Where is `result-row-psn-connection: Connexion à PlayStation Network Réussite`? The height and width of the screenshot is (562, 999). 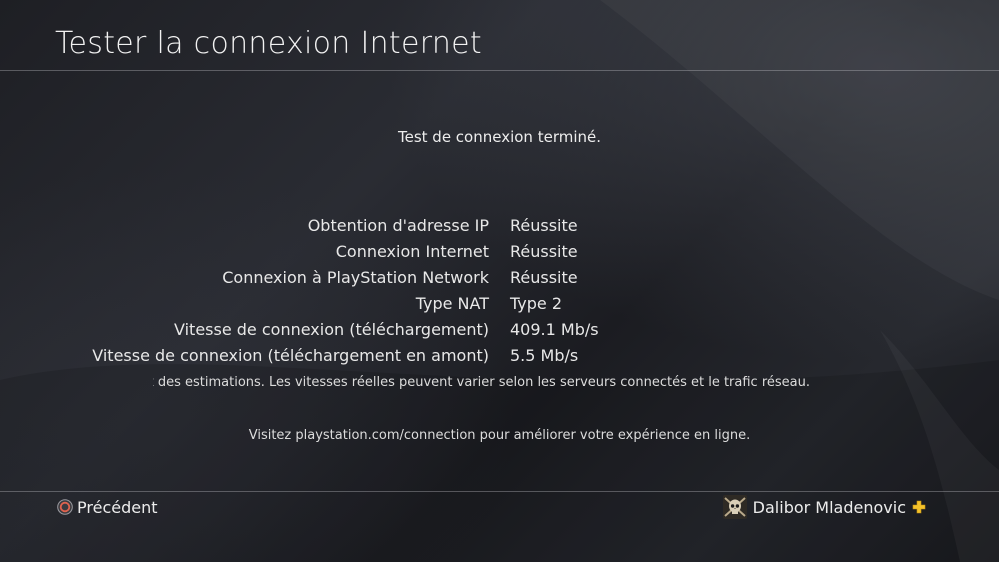 result-row-psn-connection: Connexion à PlayStation Network Réussite is located at coordinates (499, 278).